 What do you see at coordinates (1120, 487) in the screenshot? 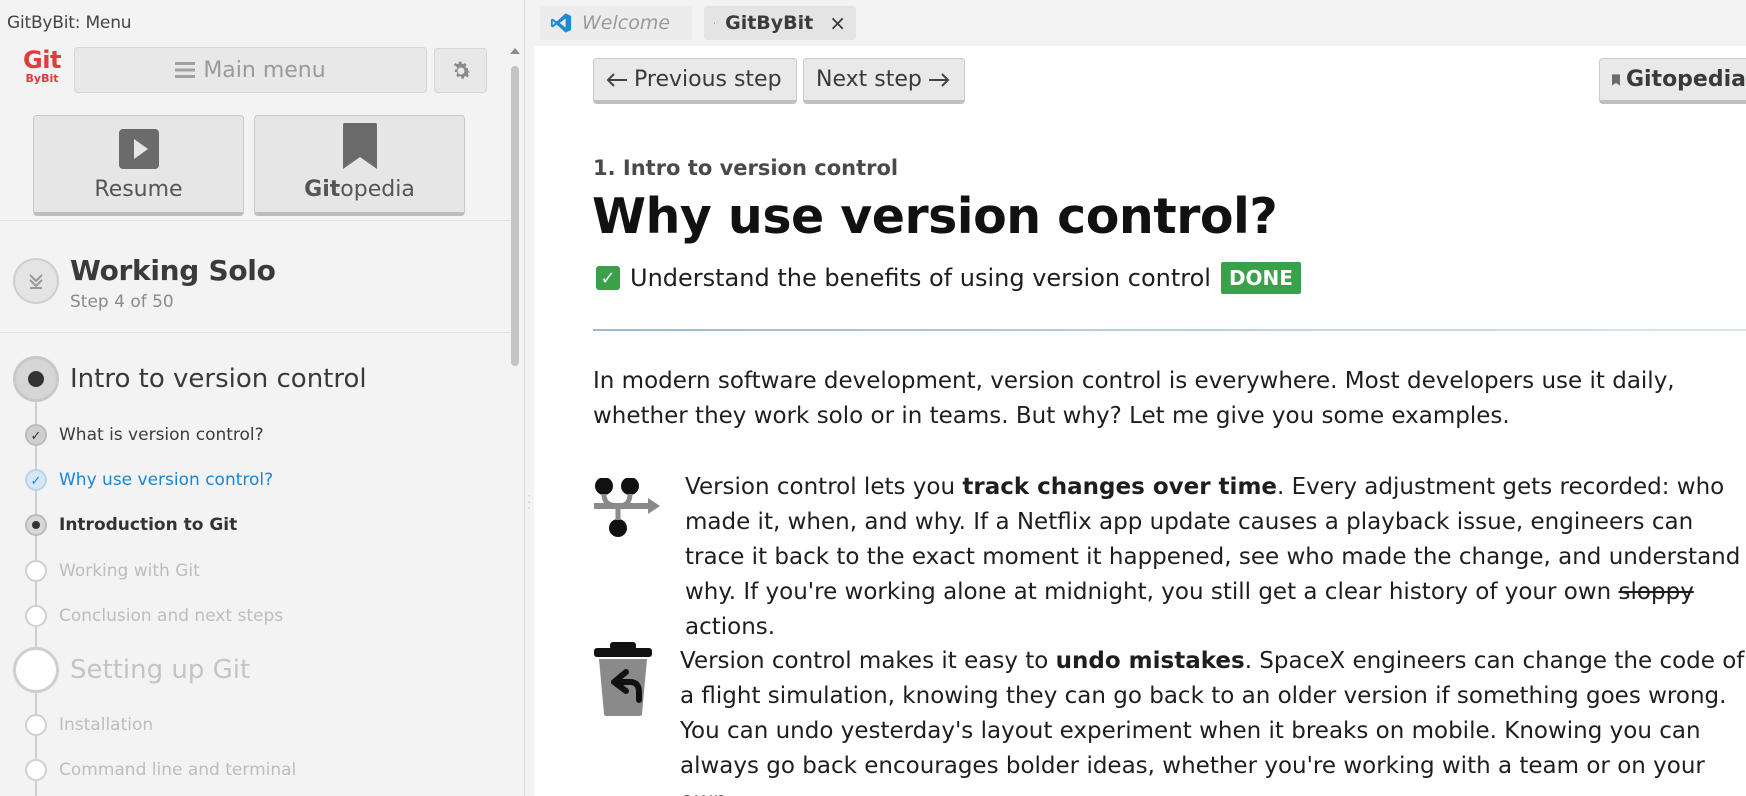
I see `text-bold: track changes over time` at bounding box center [1120, 487].